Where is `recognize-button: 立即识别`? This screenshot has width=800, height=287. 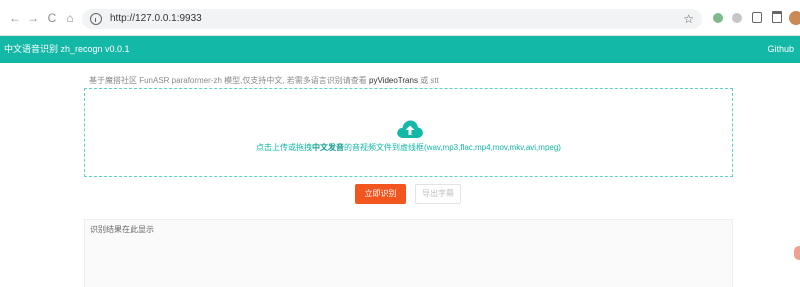
recognize-button: 立即识别 is located at coordinates (380, 194).